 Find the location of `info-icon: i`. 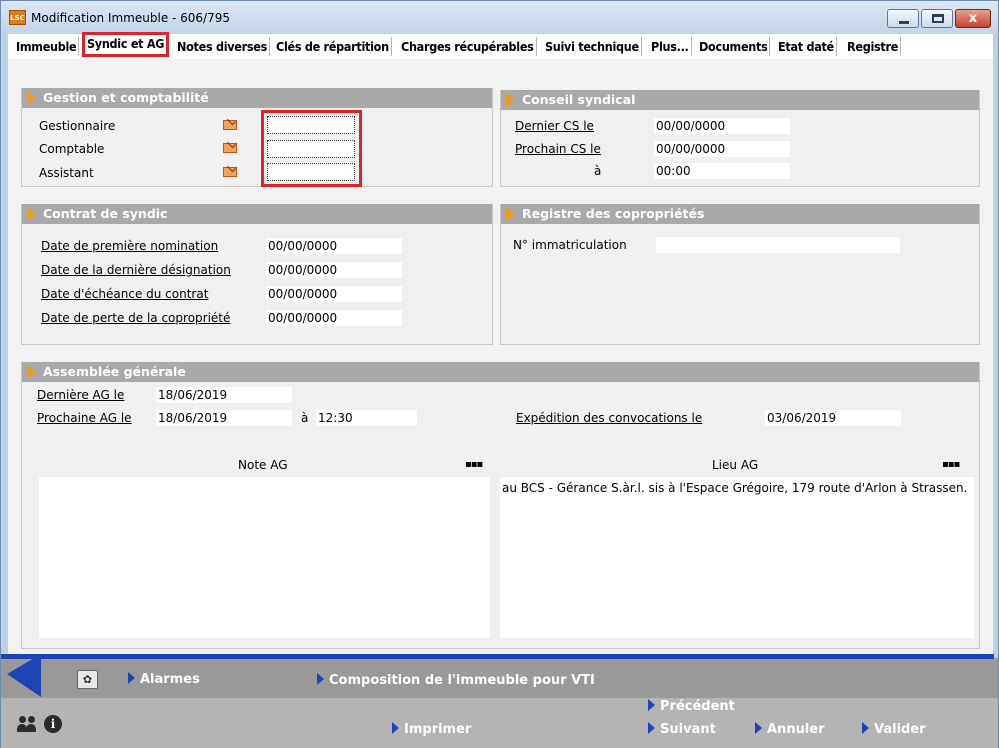

info-icon: i is located at coordinates (53, 724).